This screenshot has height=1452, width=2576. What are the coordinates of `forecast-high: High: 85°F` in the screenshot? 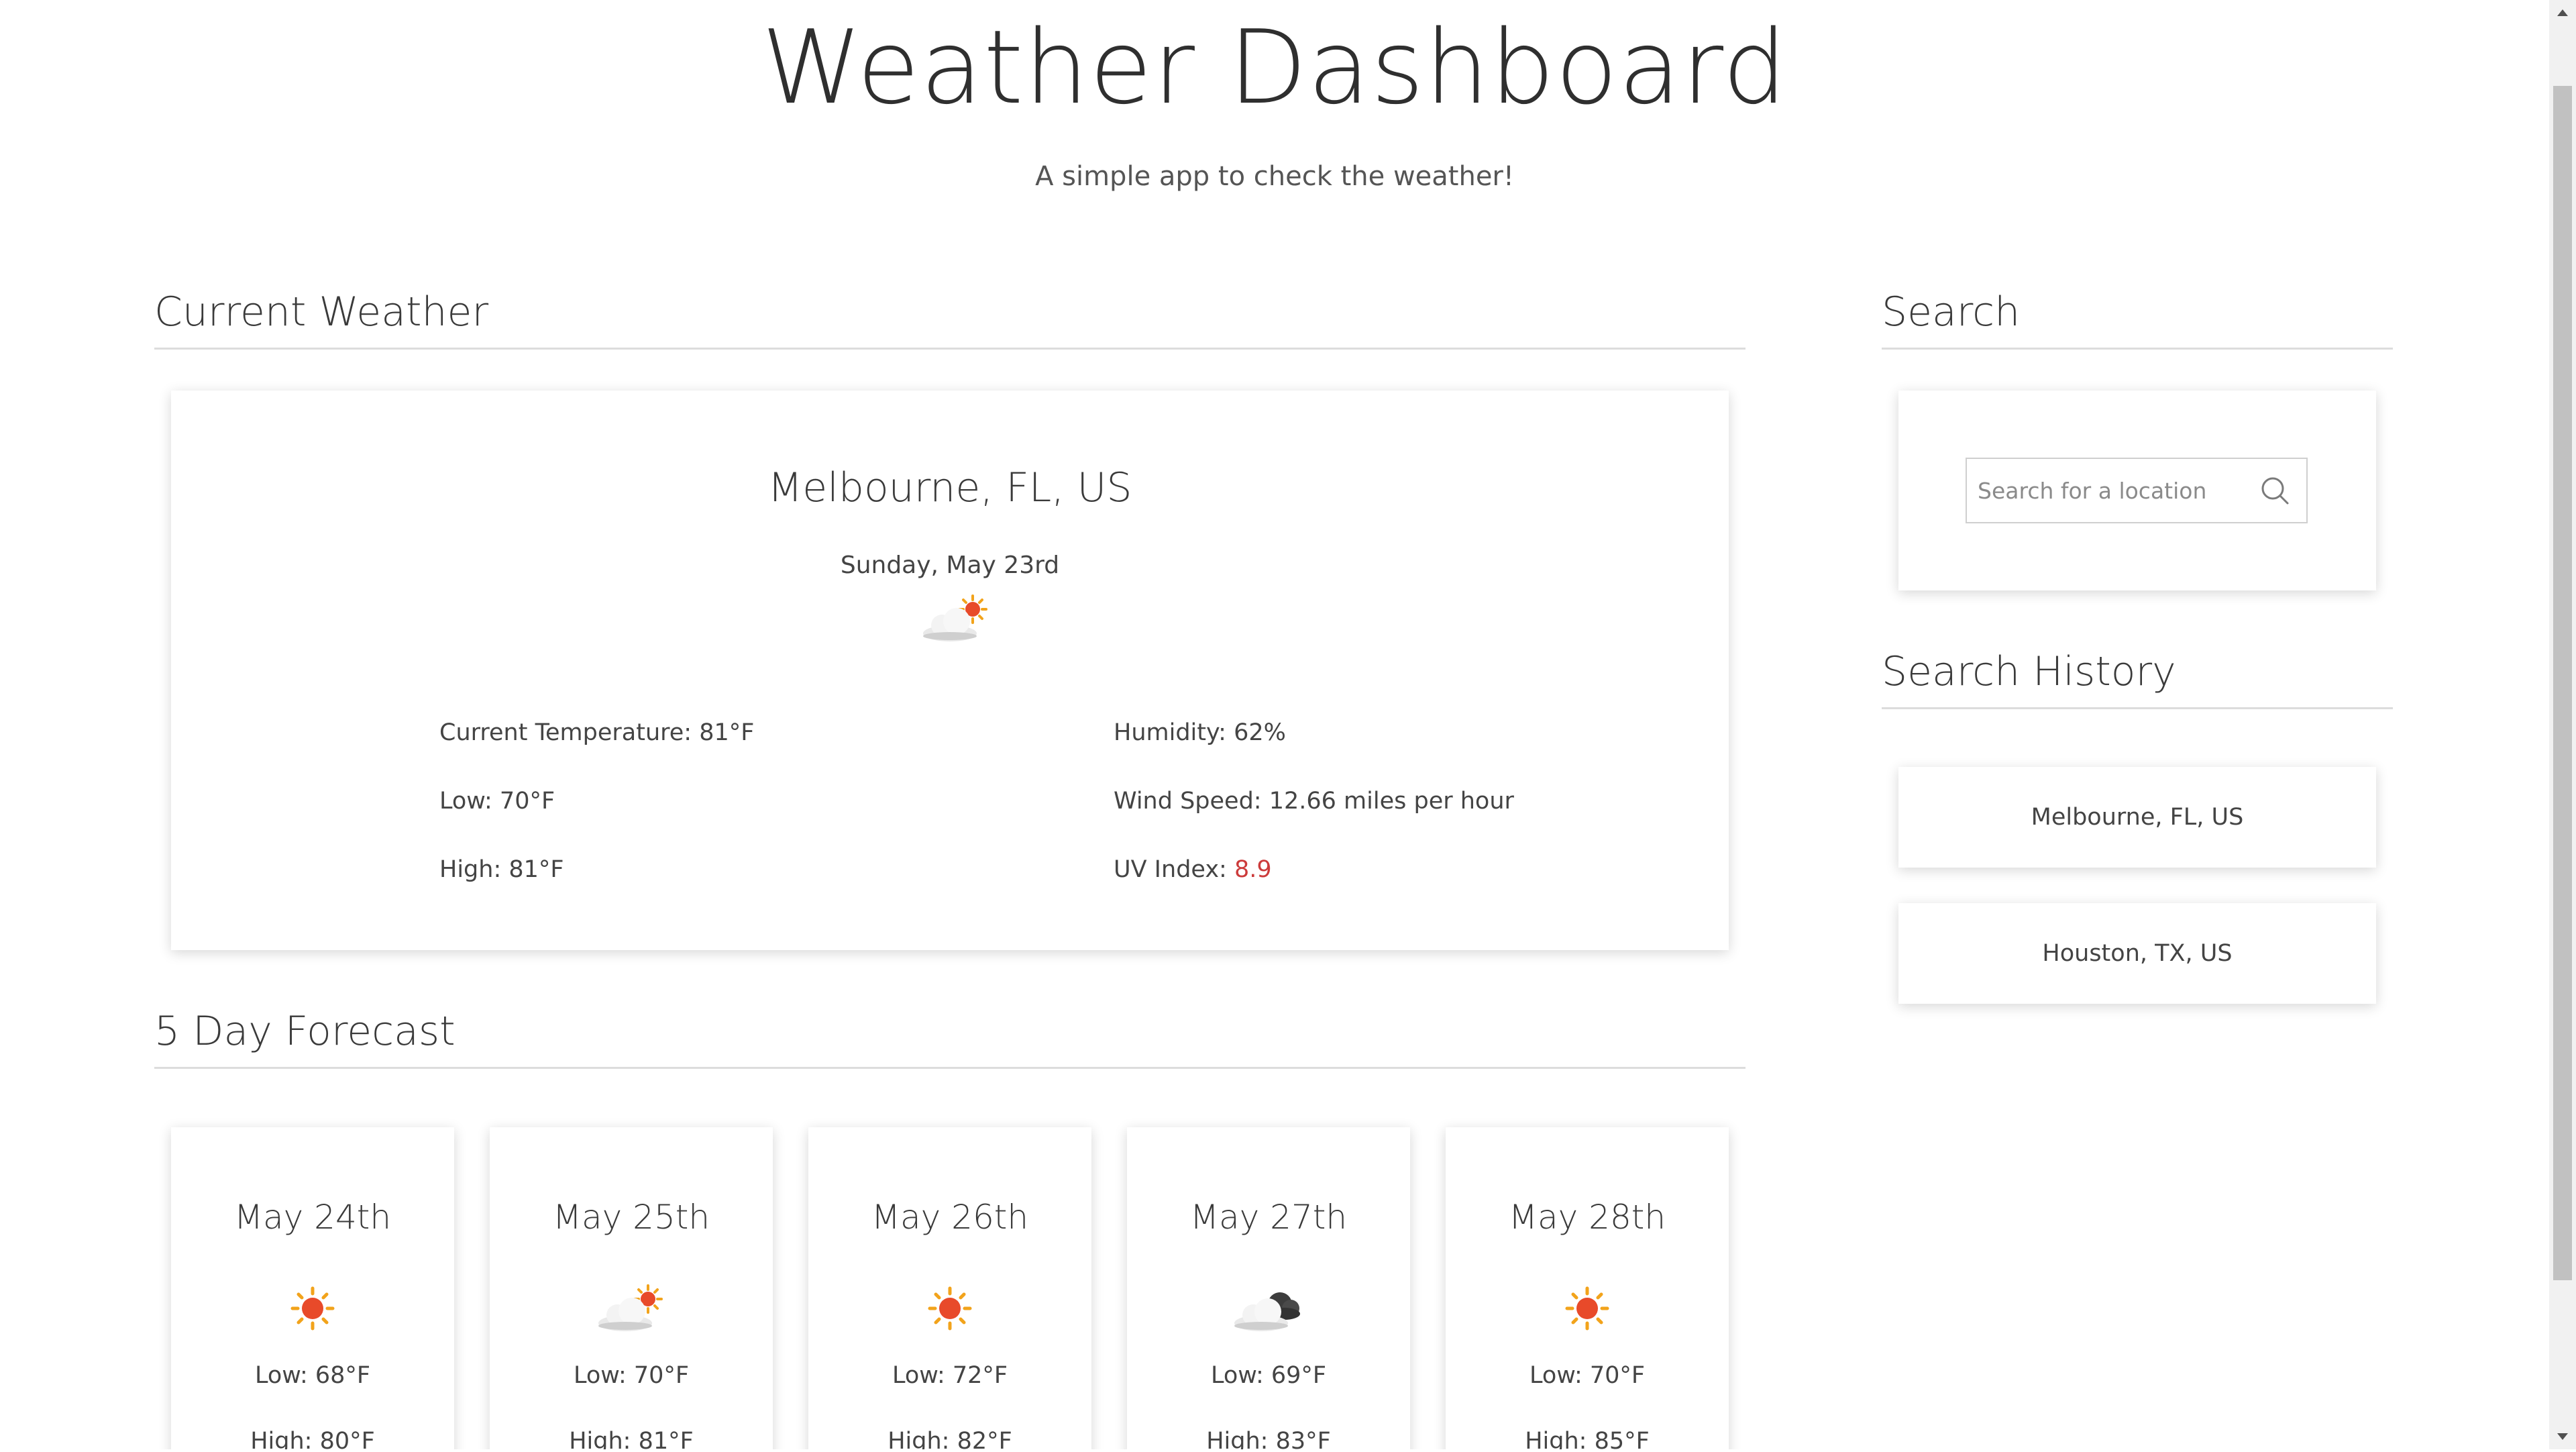 It's located at (1587, 1438).